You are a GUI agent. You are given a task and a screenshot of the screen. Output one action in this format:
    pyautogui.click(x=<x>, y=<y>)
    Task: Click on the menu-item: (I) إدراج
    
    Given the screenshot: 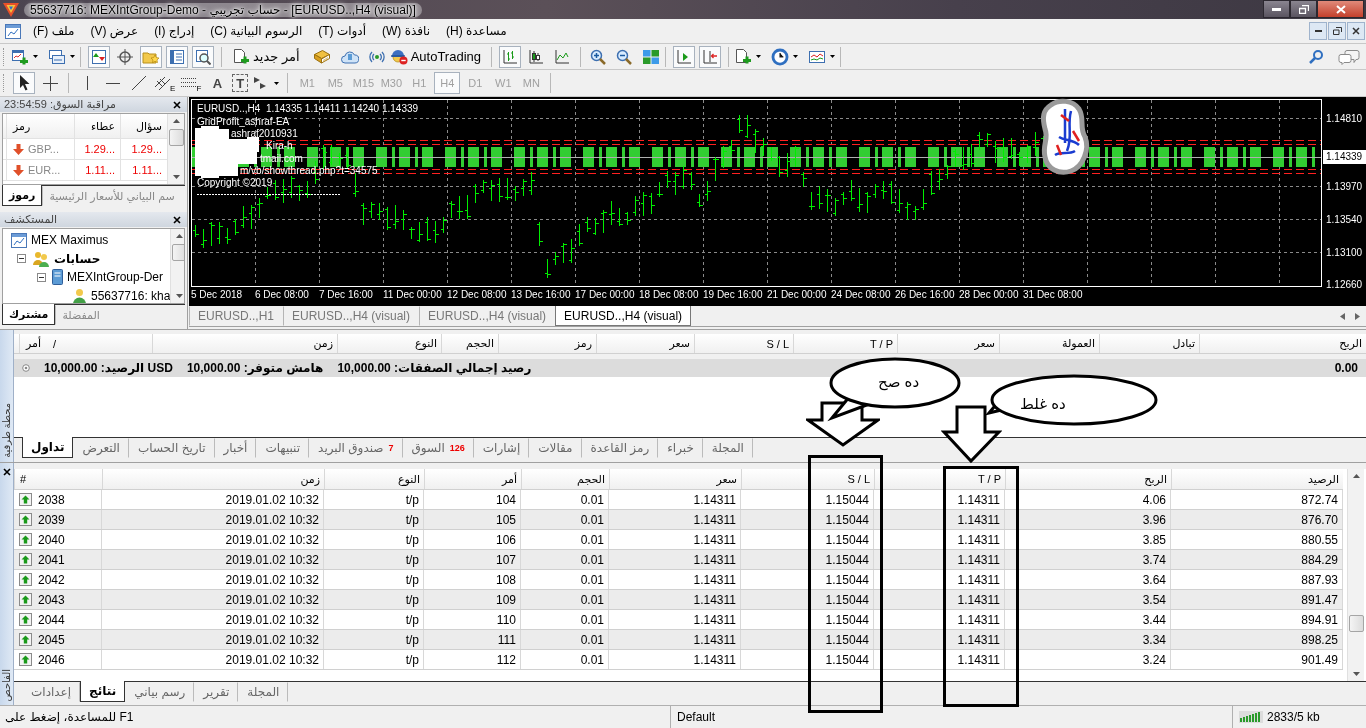 What is the action you would take?
    pyautogui.click(x=174, y=31)
    